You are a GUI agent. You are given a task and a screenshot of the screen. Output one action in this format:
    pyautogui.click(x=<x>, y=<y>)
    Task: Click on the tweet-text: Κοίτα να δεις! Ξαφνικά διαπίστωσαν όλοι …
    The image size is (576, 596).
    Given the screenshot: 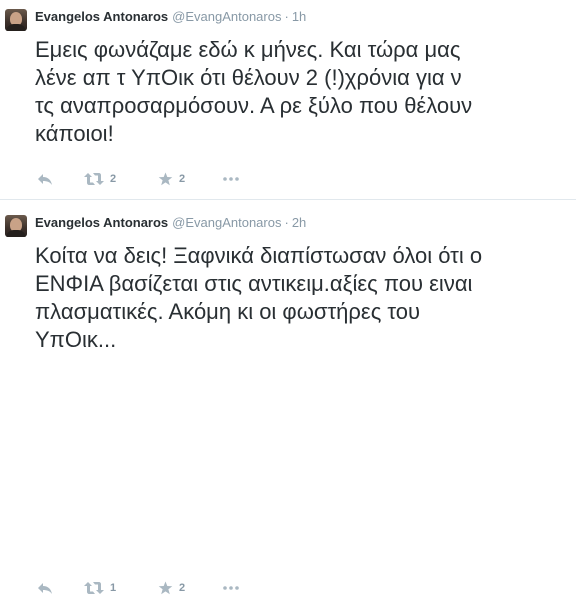 What is the action you would take?
    pyautogui.click(x=259, y=297)
    